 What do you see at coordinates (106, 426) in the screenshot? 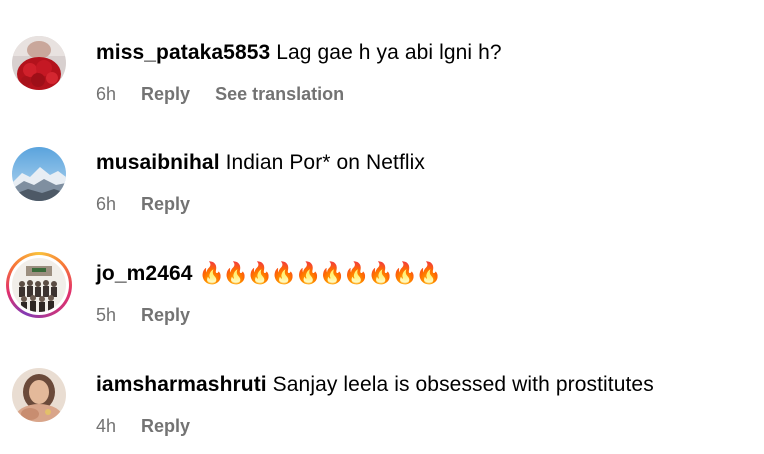
I see `timestamp: 4h` at bounding box center [106, 426].